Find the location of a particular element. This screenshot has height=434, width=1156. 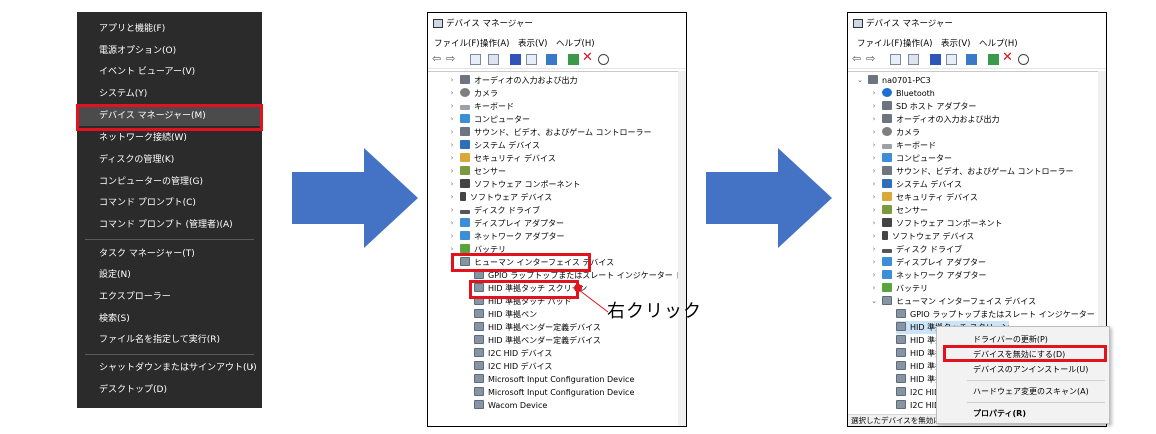

tree-item: HID 準拠ペン is located at coordinates (505, 314).